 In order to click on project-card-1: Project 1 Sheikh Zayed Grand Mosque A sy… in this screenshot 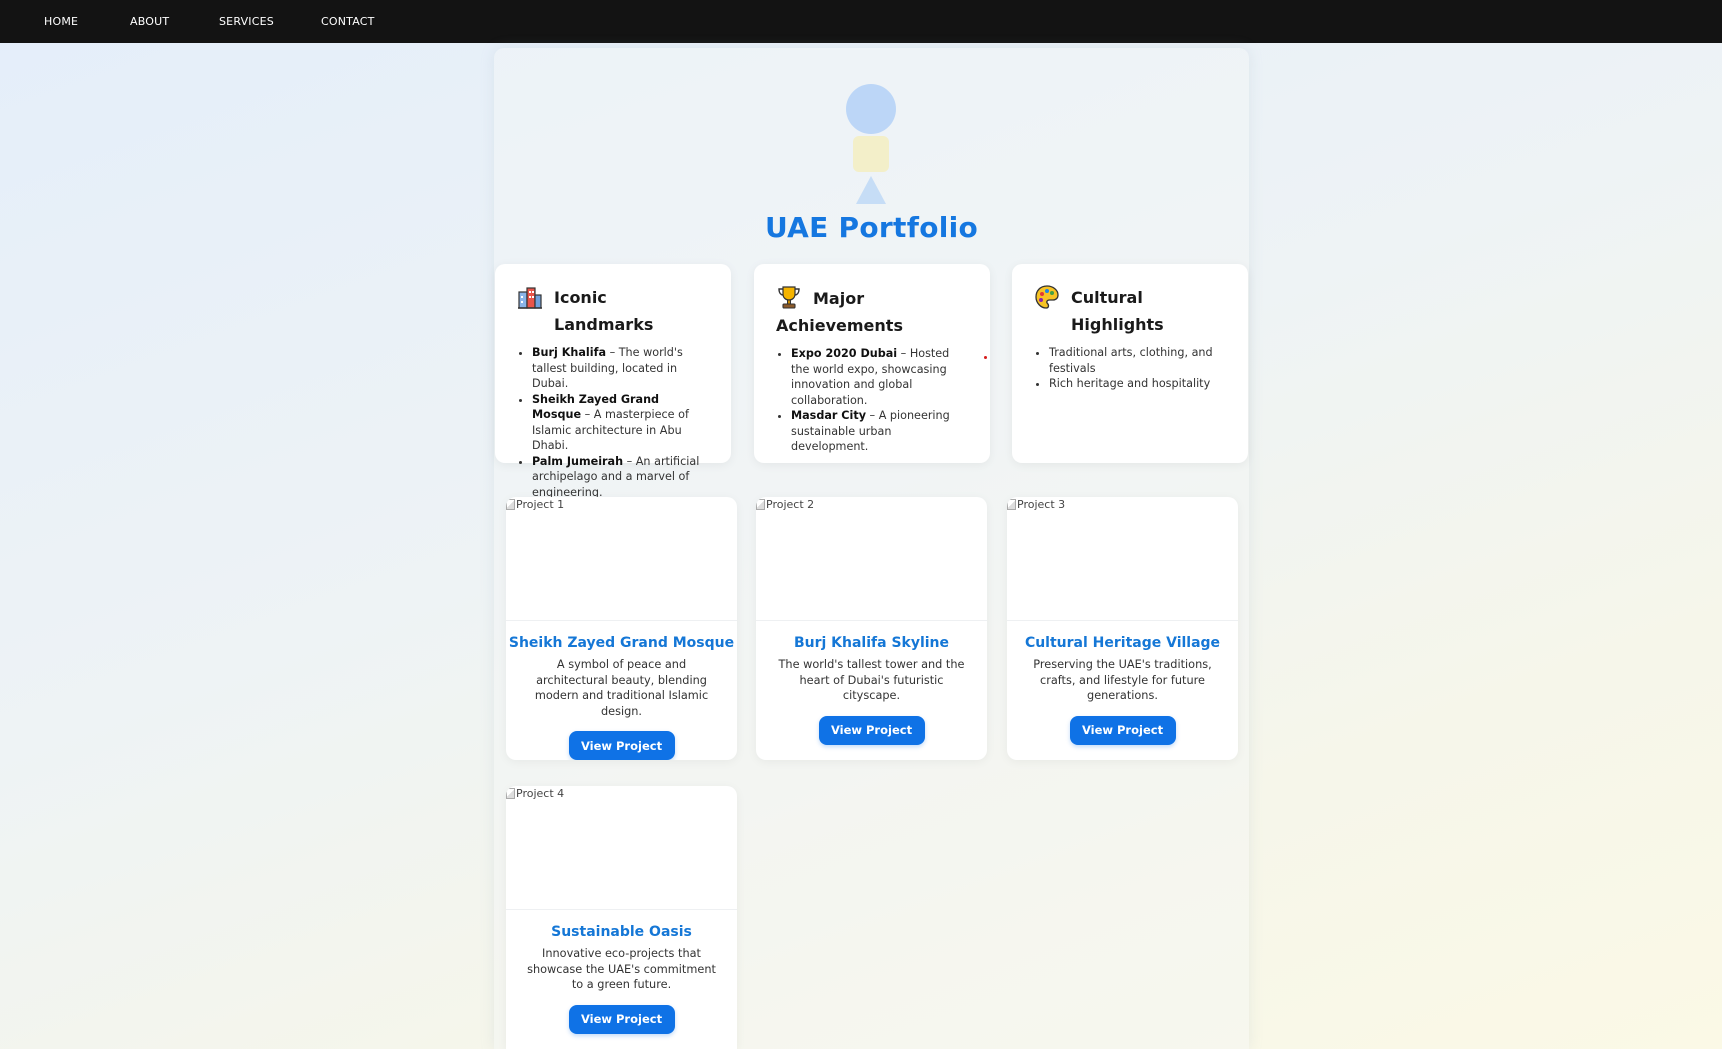, I will do `click(621, 628)`.